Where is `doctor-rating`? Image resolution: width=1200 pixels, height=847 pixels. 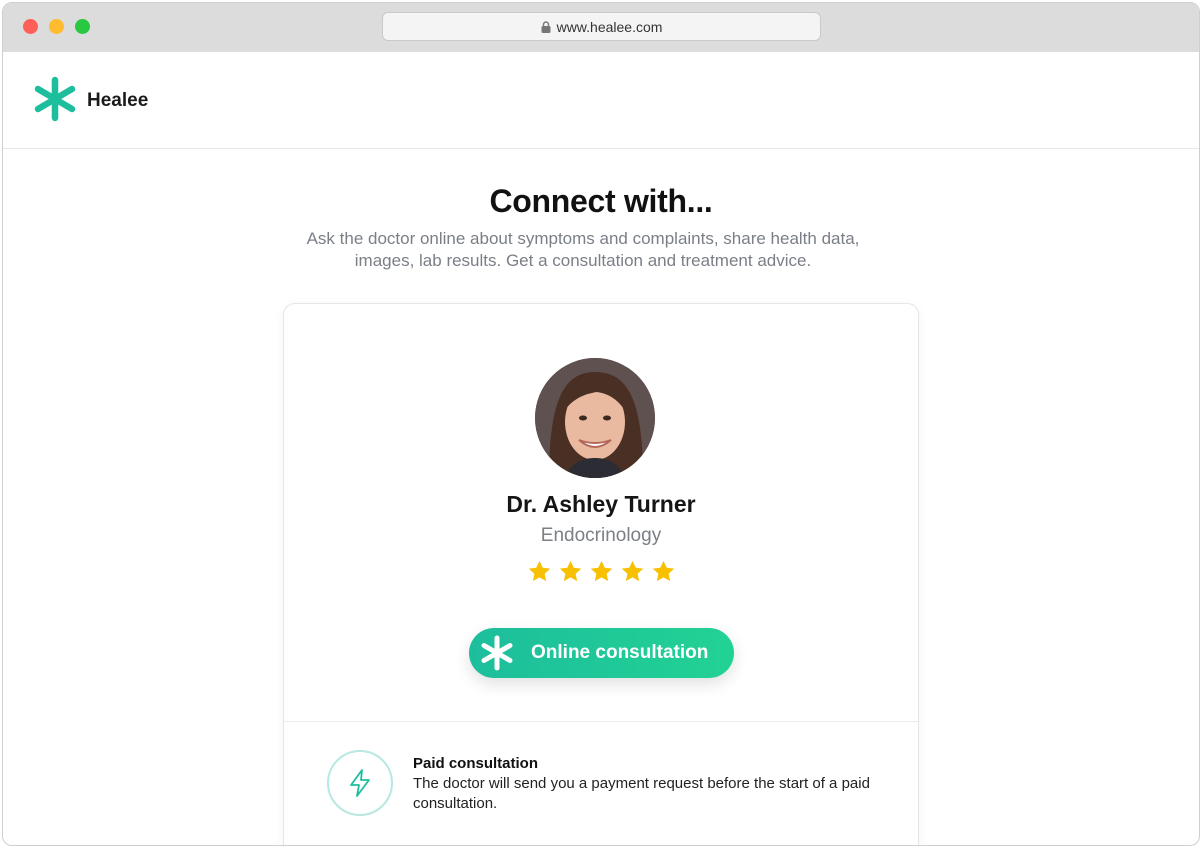
doctor-rating is located at coordinates (601, 571).